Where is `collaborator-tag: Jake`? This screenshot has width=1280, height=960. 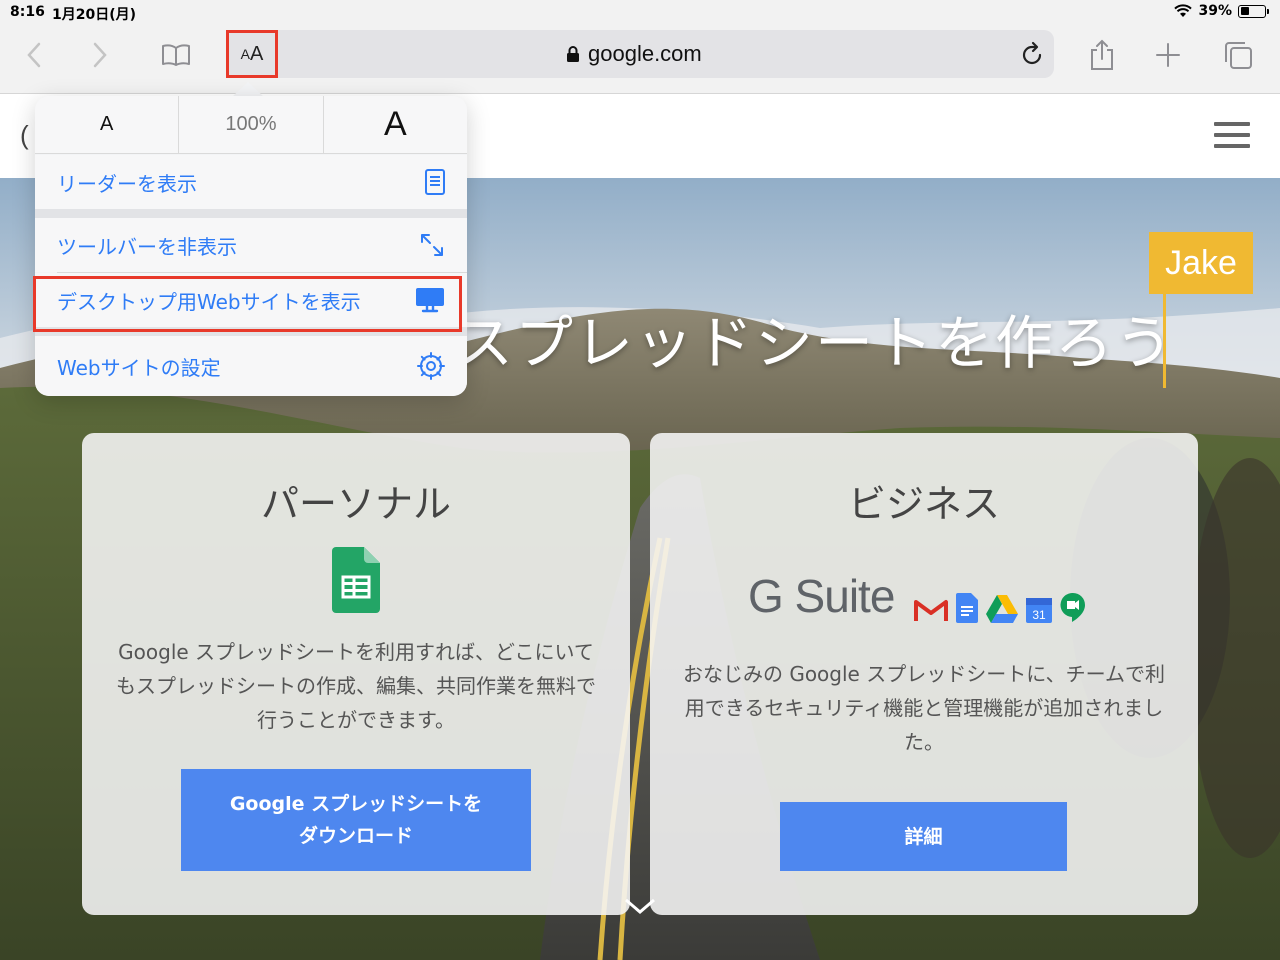
collaborator-tag: Jake is located at coordinates (1201, 263).